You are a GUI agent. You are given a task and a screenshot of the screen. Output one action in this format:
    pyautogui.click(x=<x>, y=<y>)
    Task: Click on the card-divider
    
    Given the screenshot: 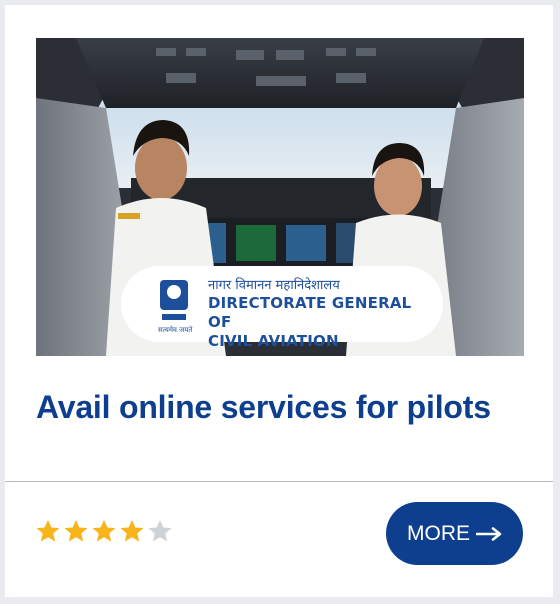 What is the action you would take?
    pyautogui.click(x=279, y=481)
    